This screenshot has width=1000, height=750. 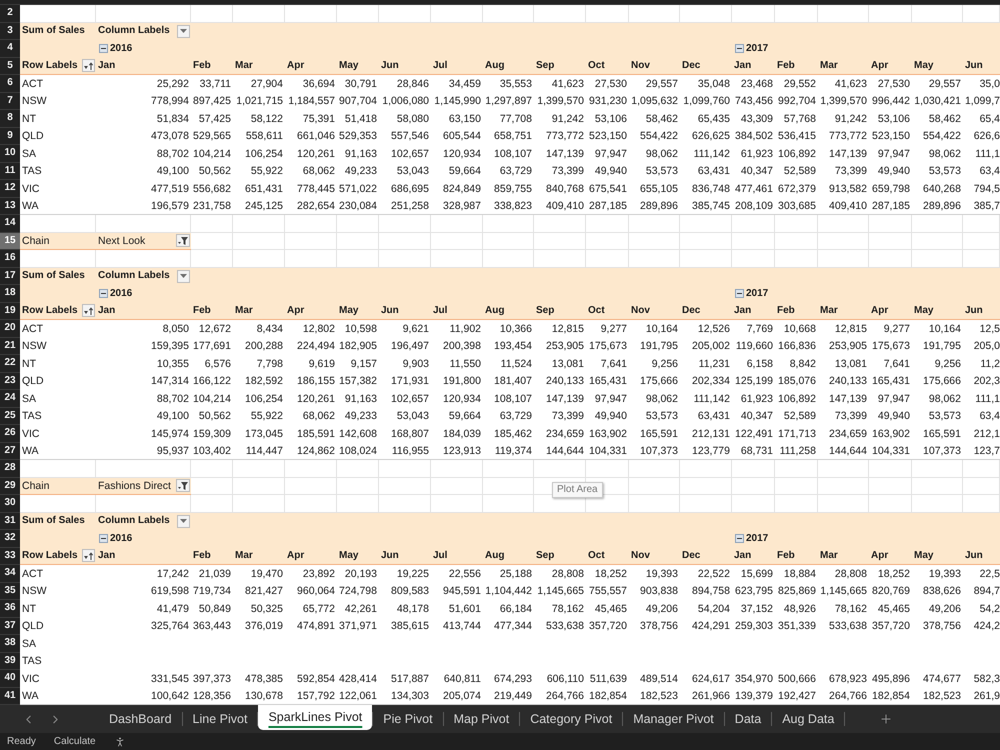 What do you see at coordinates (120, 742) in the screenshot?
I see `person-icon` at bounding box center [120, 742].